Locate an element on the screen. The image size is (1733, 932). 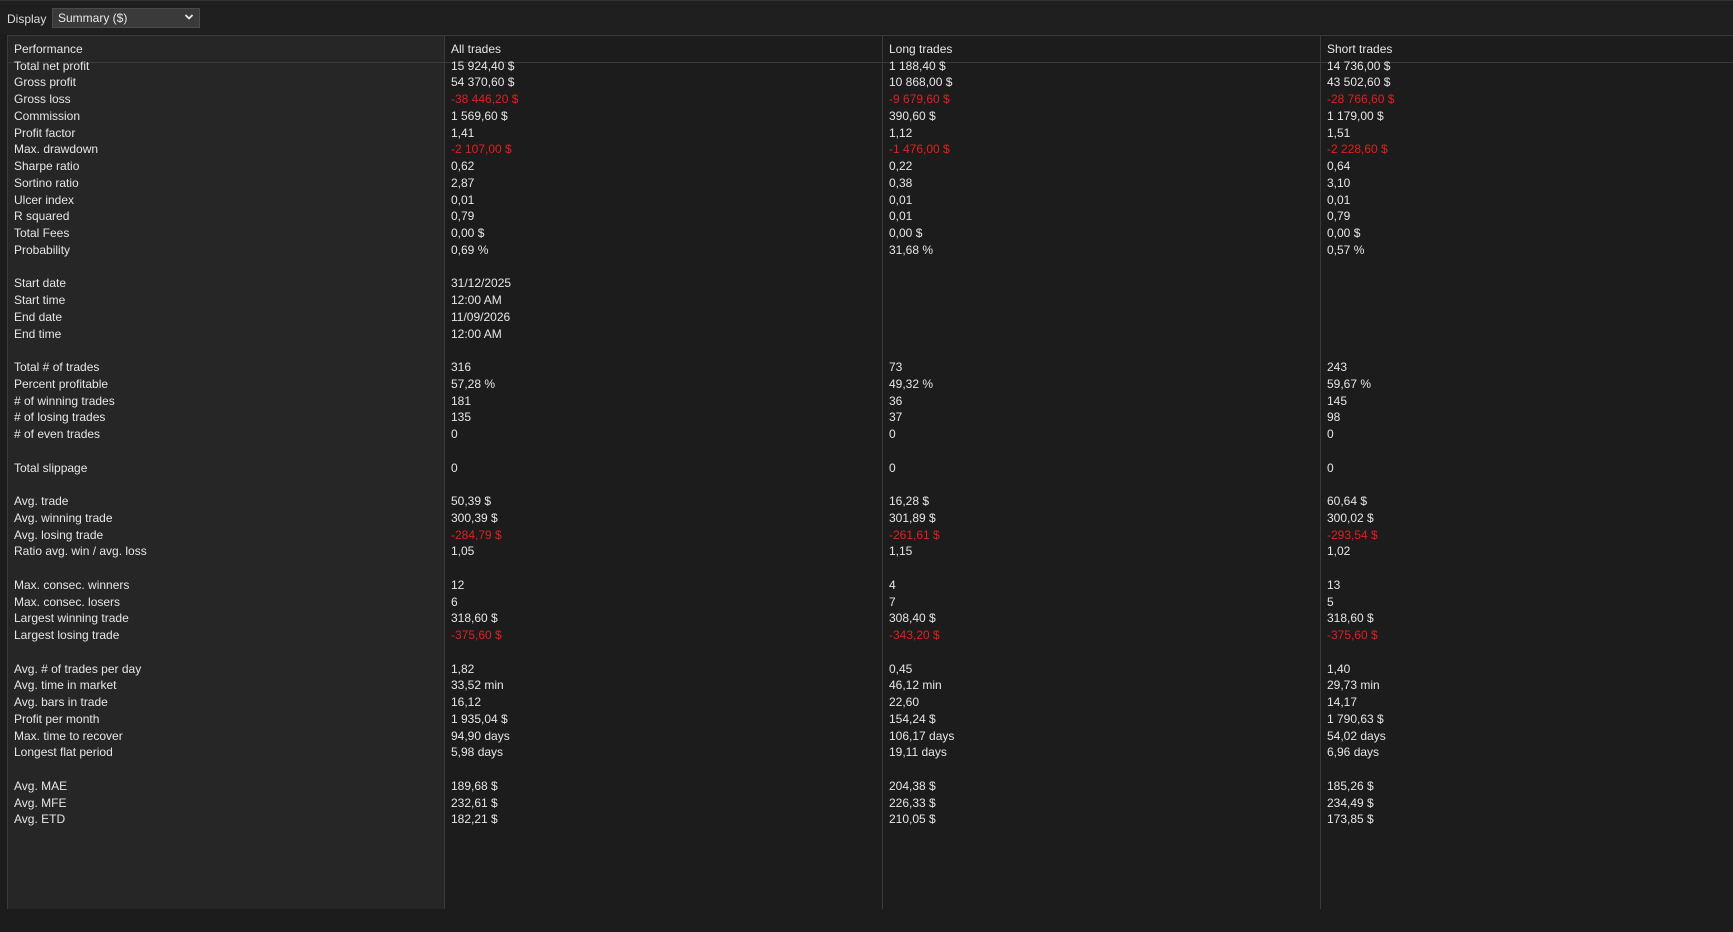
cell-long: 308,40 $ is located at coordinates (912, 618).